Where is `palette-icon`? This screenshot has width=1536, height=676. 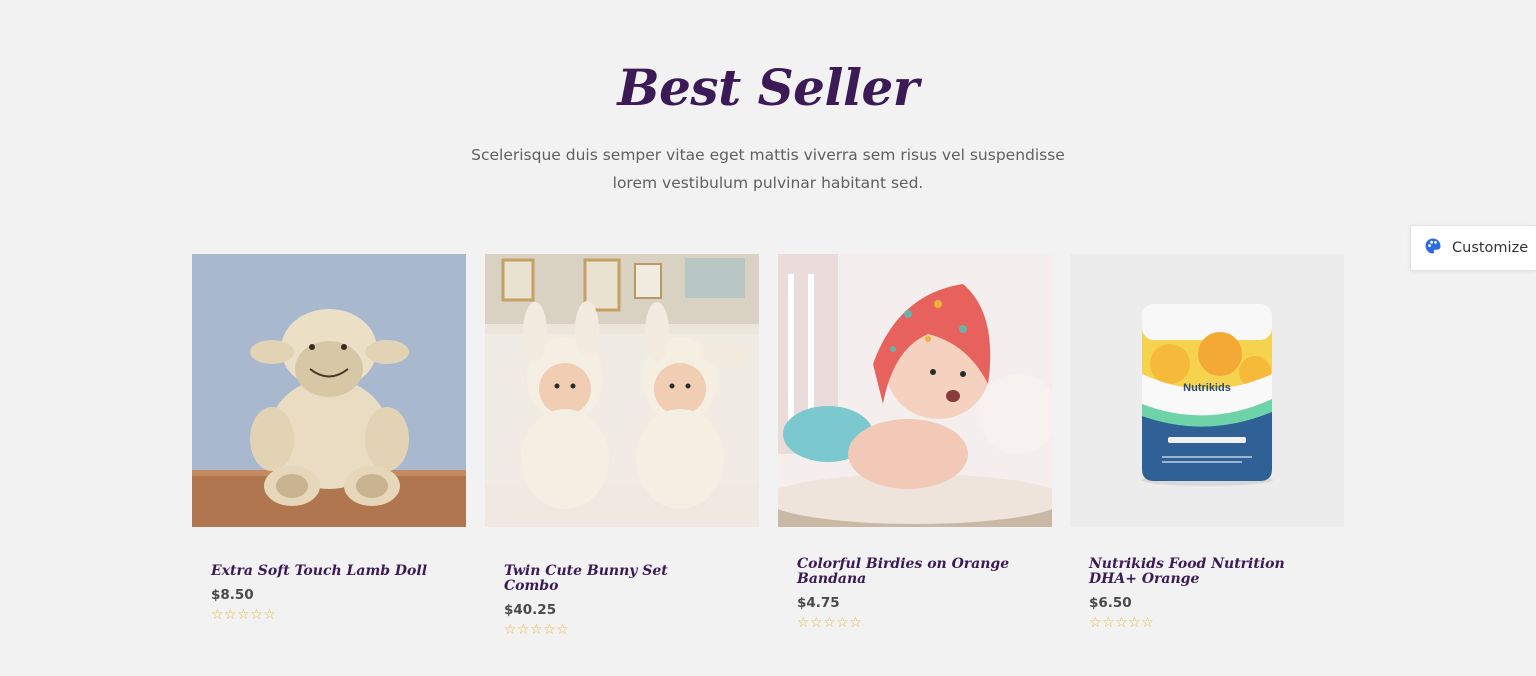 palette-icon is located at coordinates (1433, 248).